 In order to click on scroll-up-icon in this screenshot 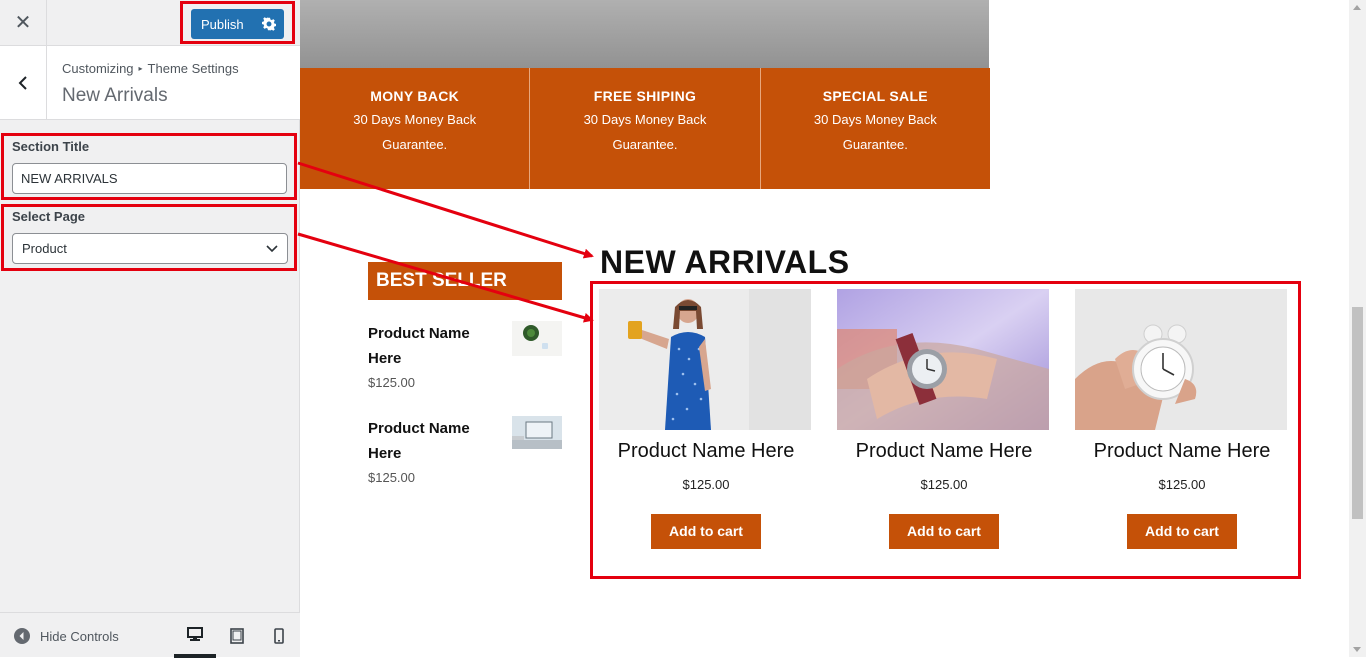, I will do `click(1357, 7)`.